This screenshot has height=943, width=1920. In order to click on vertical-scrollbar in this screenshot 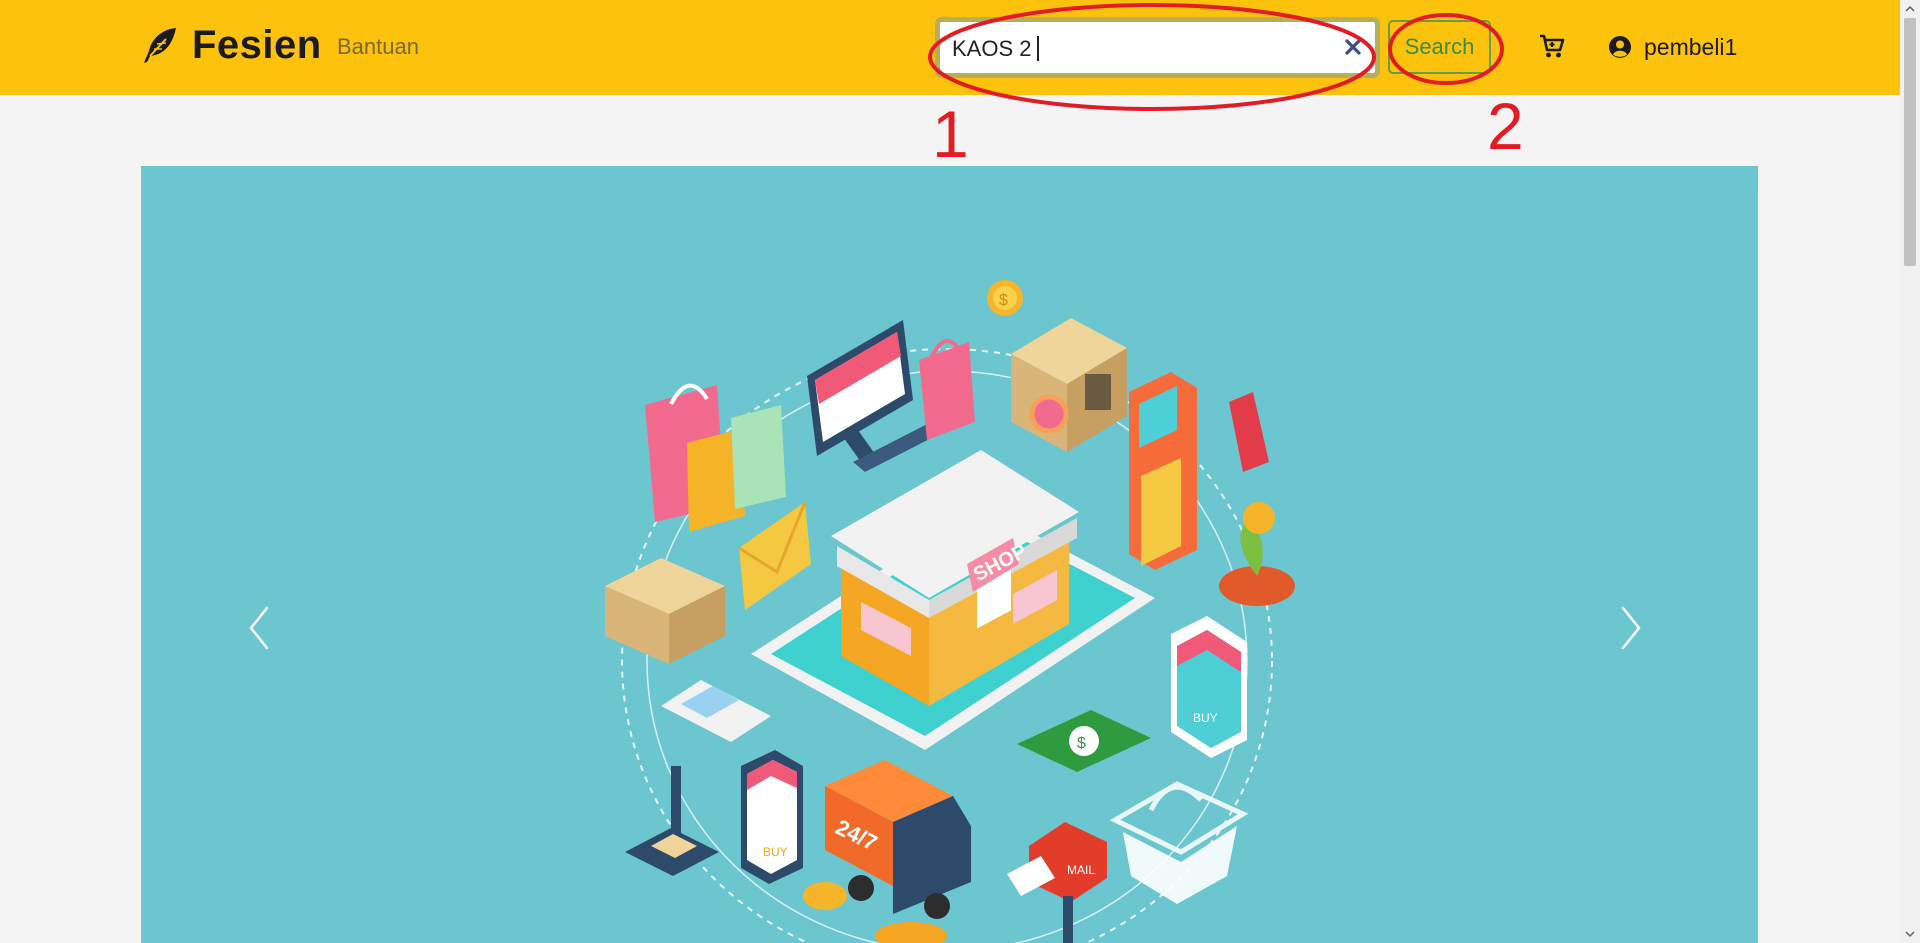, I will do `click(1910, 471)`.